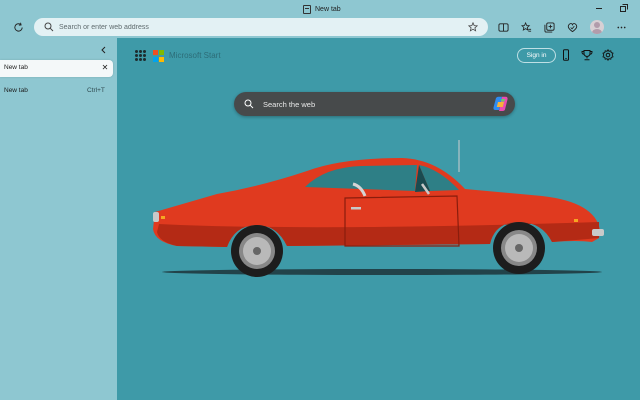  What do you see at coordinates (599, 8) in the screenshot?
I see `minimize-button` at bounding box center [599, 8].